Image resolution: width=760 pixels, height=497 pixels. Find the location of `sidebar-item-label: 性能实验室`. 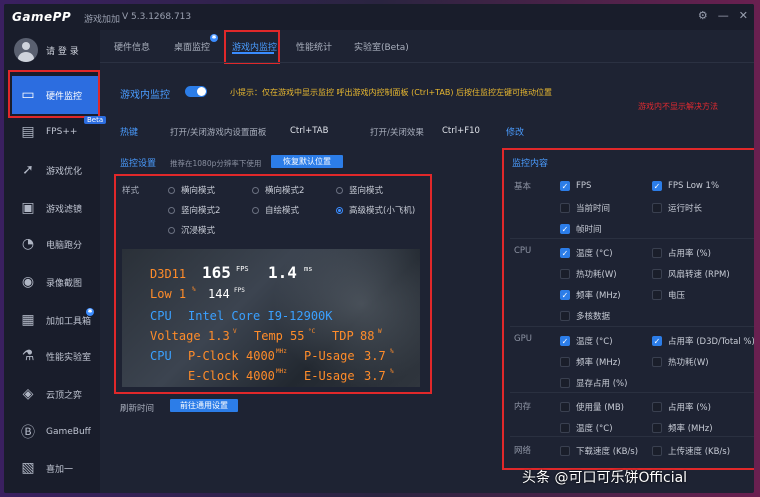

sidebar-item-label: 性能实验室 is located at coordinates (69, 357).